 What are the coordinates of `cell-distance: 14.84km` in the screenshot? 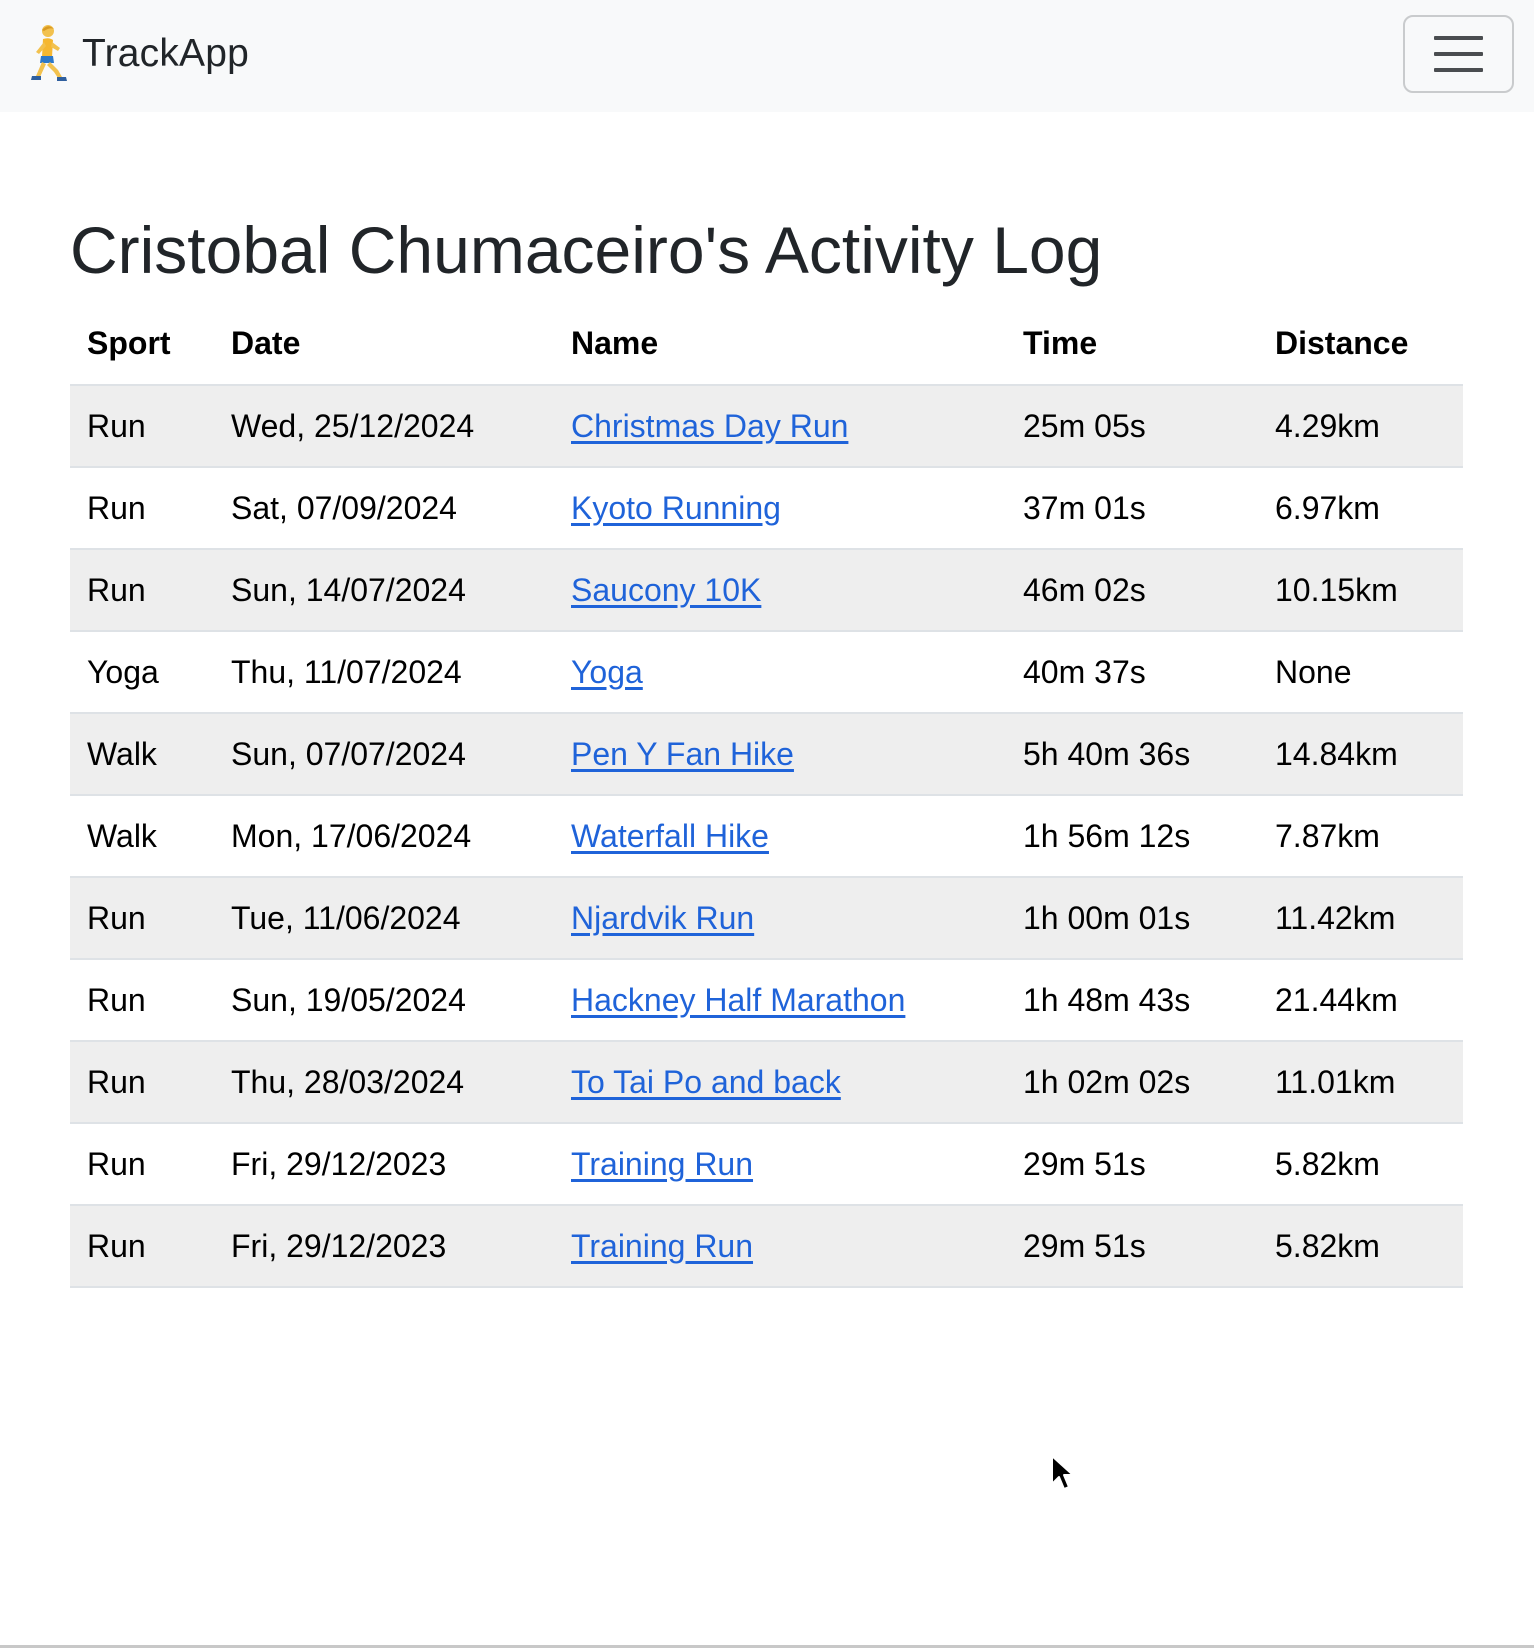 It's located at (1360, 754).